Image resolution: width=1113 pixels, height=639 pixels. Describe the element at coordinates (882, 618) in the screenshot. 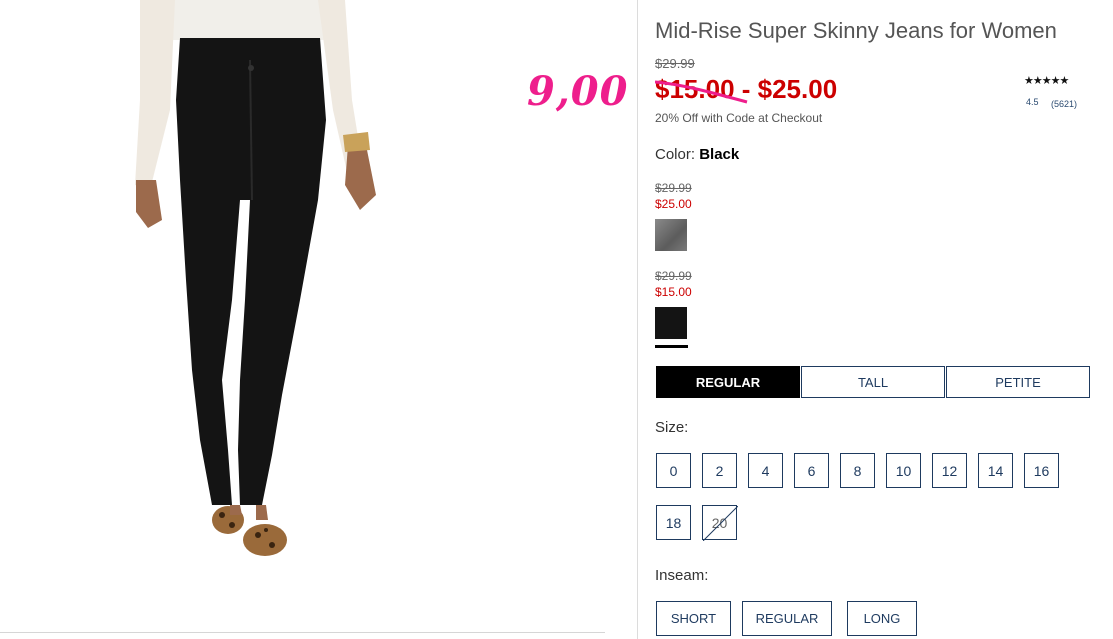

I see `inseam-long-button: LONG` at that location.